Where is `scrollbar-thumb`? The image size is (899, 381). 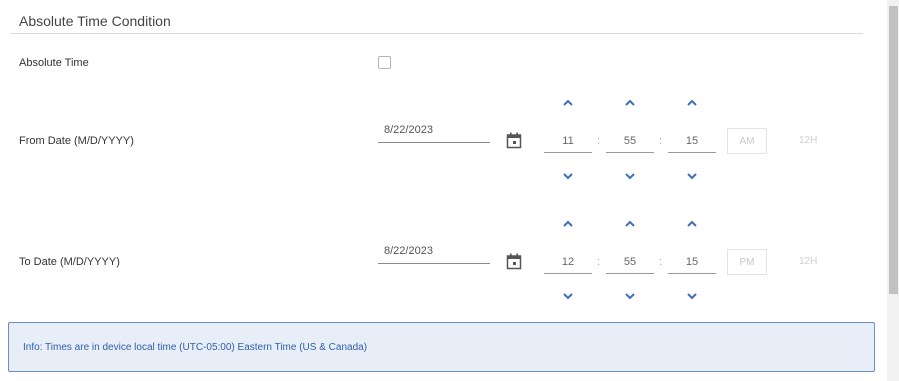
scrollbar-thumb is located at coordinates (893, 150).